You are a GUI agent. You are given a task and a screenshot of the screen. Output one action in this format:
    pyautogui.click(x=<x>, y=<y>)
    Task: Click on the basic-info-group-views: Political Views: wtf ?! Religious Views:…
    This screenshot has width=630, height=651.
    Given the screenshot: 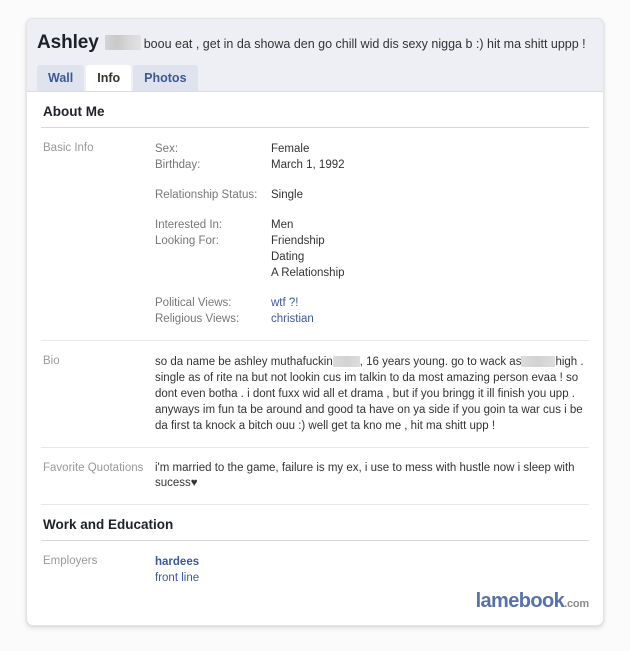 What is the action you would take?
    pyautogui.click(x=372, y=311)
    